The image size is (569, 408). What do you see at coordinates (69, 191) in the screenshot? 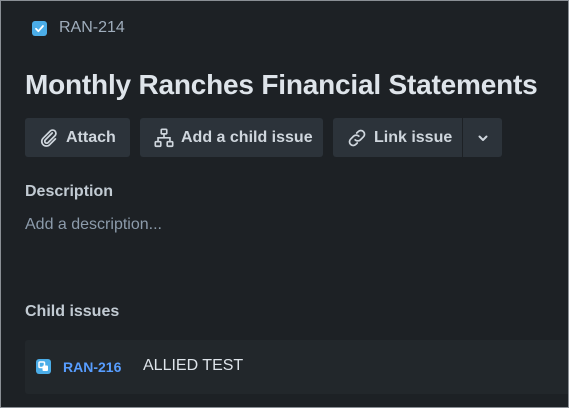
I see `description-heading: Description` at bounding box center [69, 191].